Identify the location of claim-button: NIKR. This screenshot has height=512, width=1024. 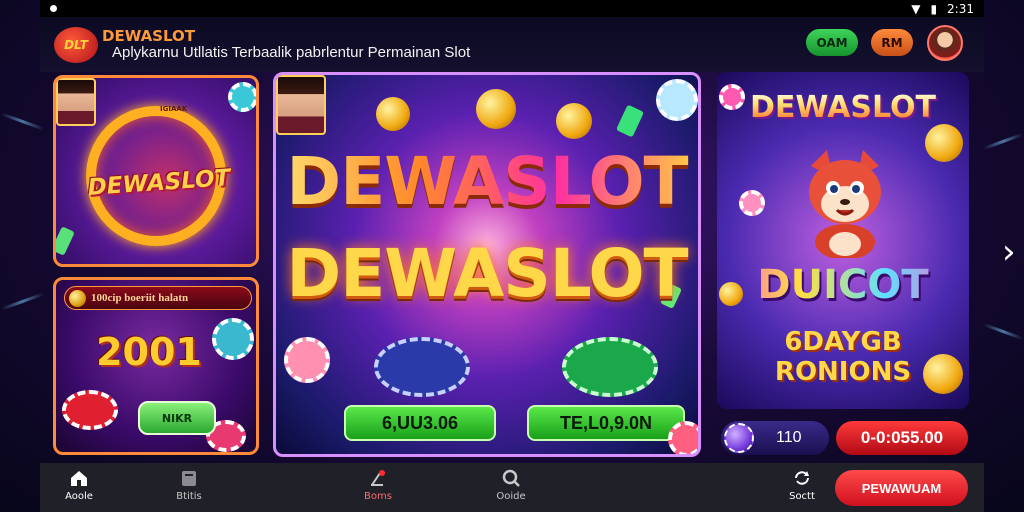
(177, 418).